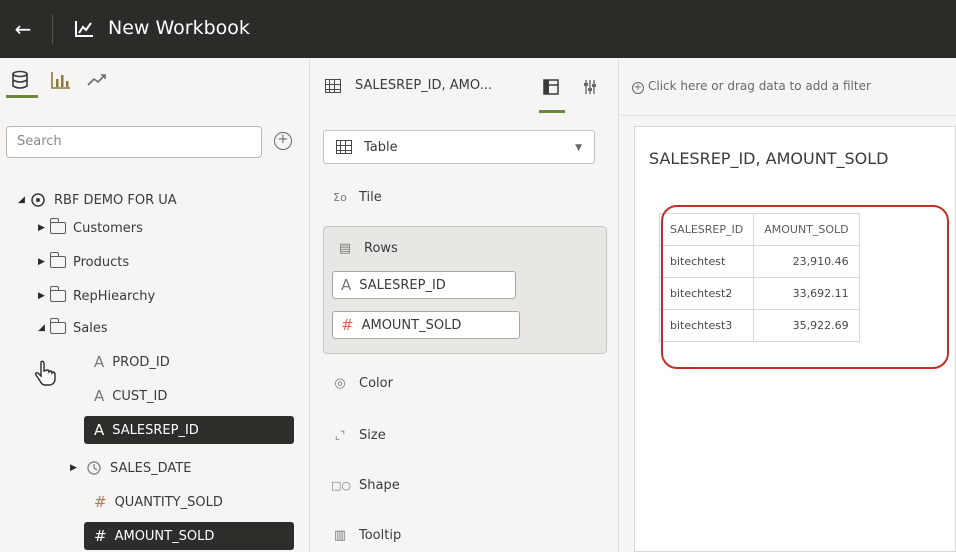 The image size is (956, 552). I want to click on rows-drop-zone: ▤ Rows A SALESREP_ID # AMOUNT_SOLD, so click(465, 290).